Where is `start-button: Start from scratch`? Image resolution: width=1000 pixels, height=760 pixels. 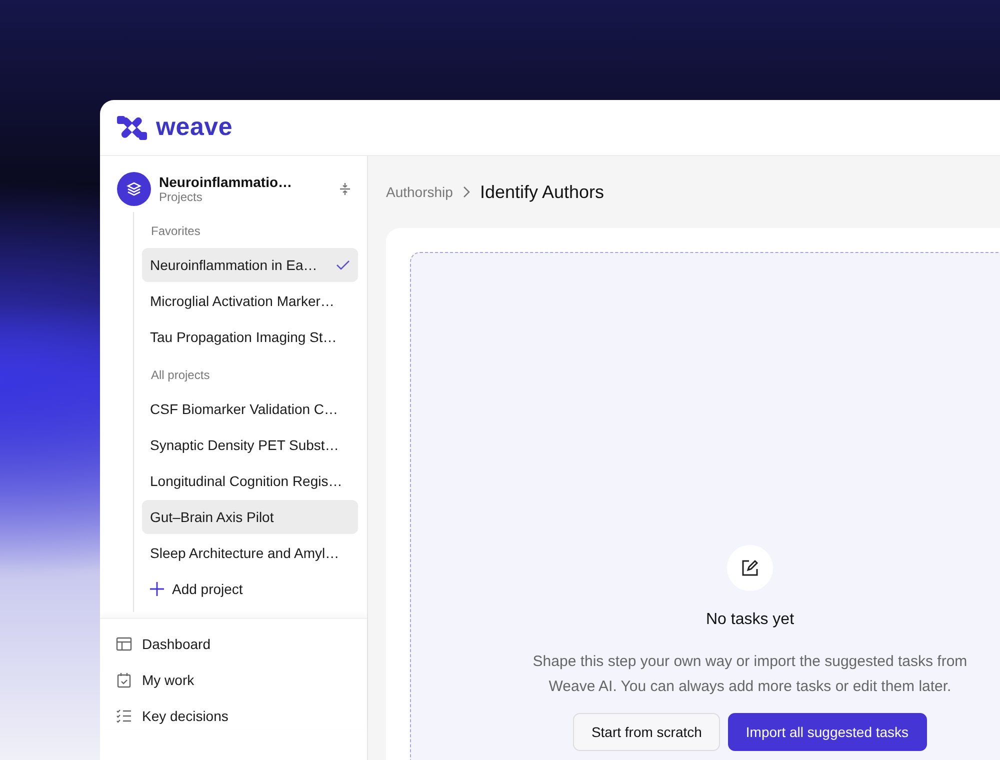 start-button: Start from scratch is located at coordinates (646, 732).